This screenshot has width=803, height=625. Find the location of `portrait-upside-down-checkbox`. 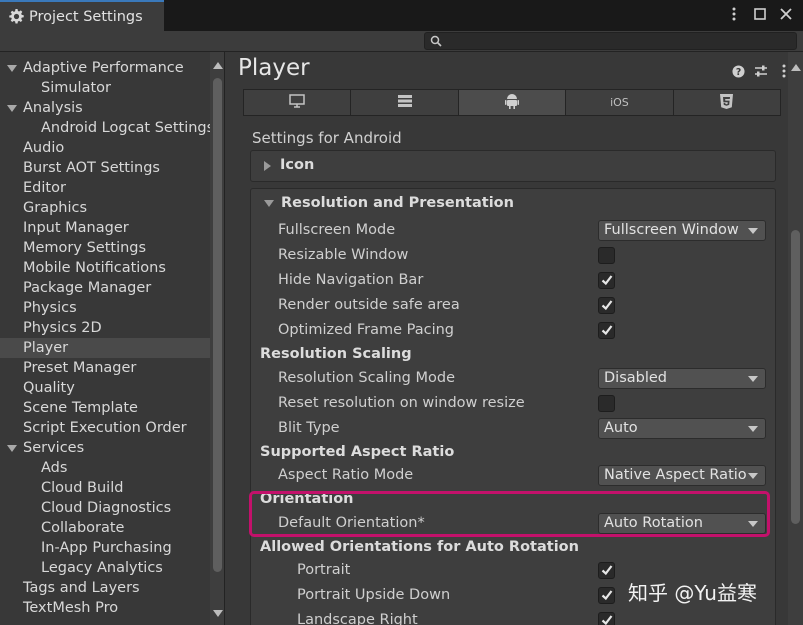

portrait-upside-down-checkbox is located at coordinates (606, 595).